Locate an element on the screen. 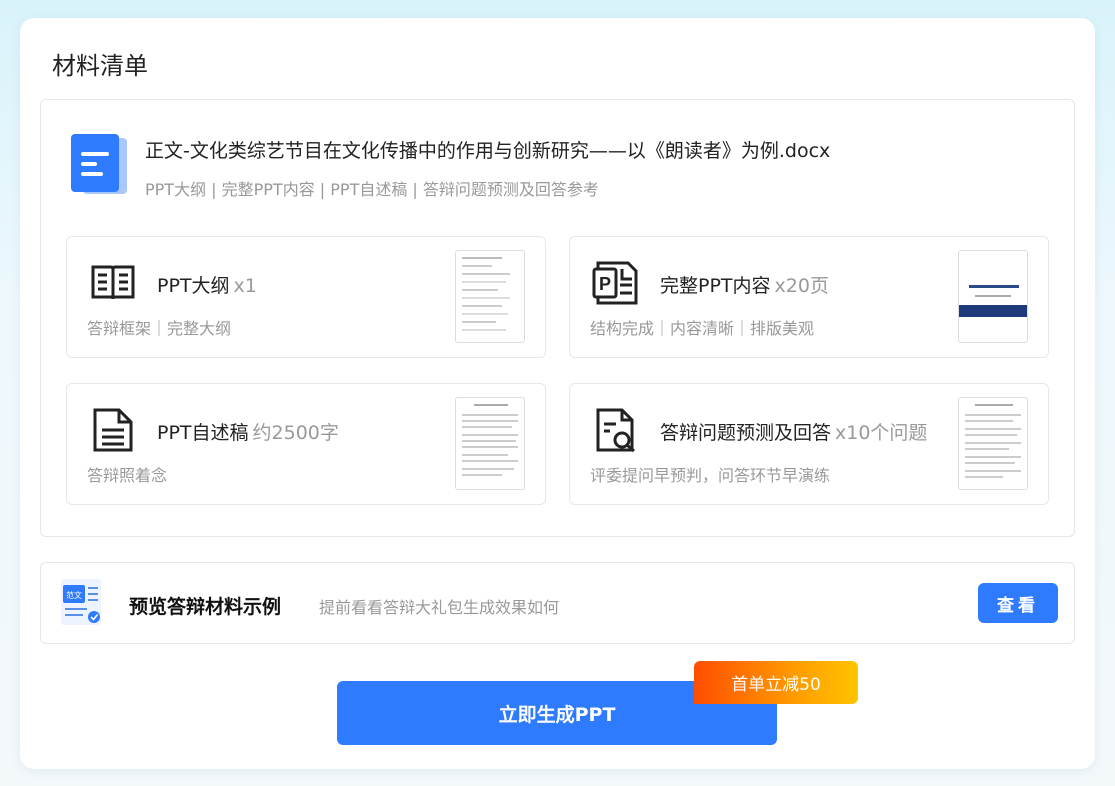 Image resolution: width=1115 pixels, height=786 pixels. open-book-icon is located at coordinates (113, 282).